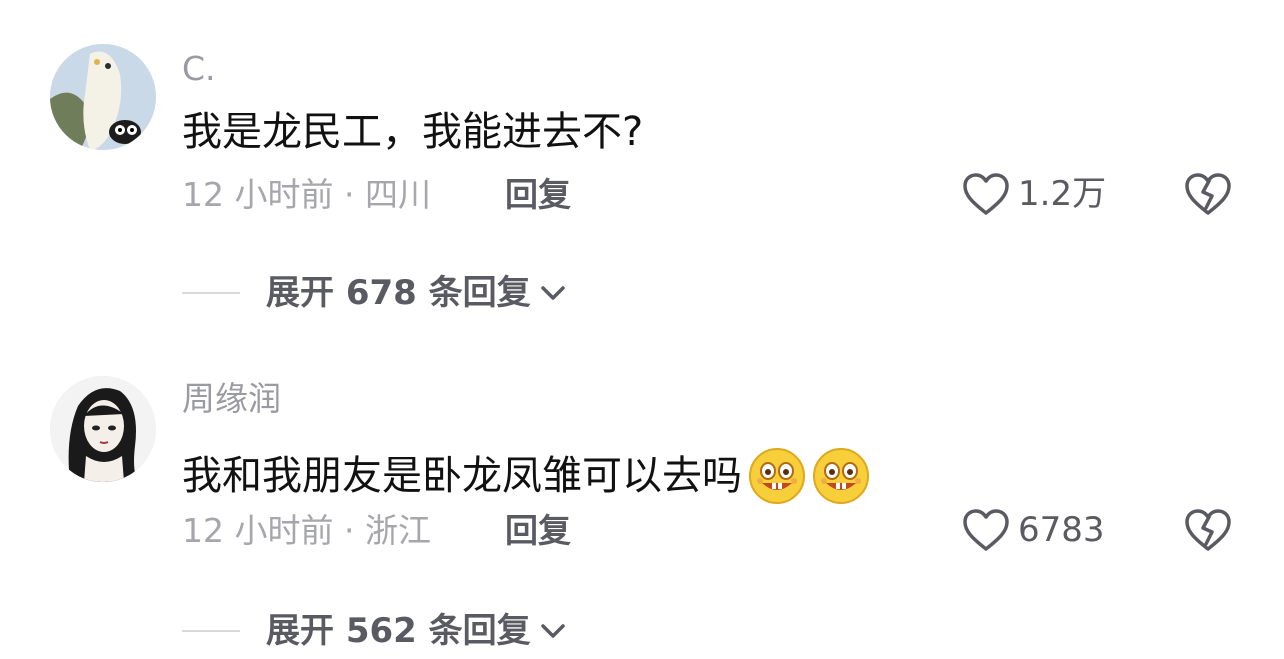 Image resolution: width=1284 pixels, height=659 pixels. I want to click on like-button: 6783, so click(1033, 530).